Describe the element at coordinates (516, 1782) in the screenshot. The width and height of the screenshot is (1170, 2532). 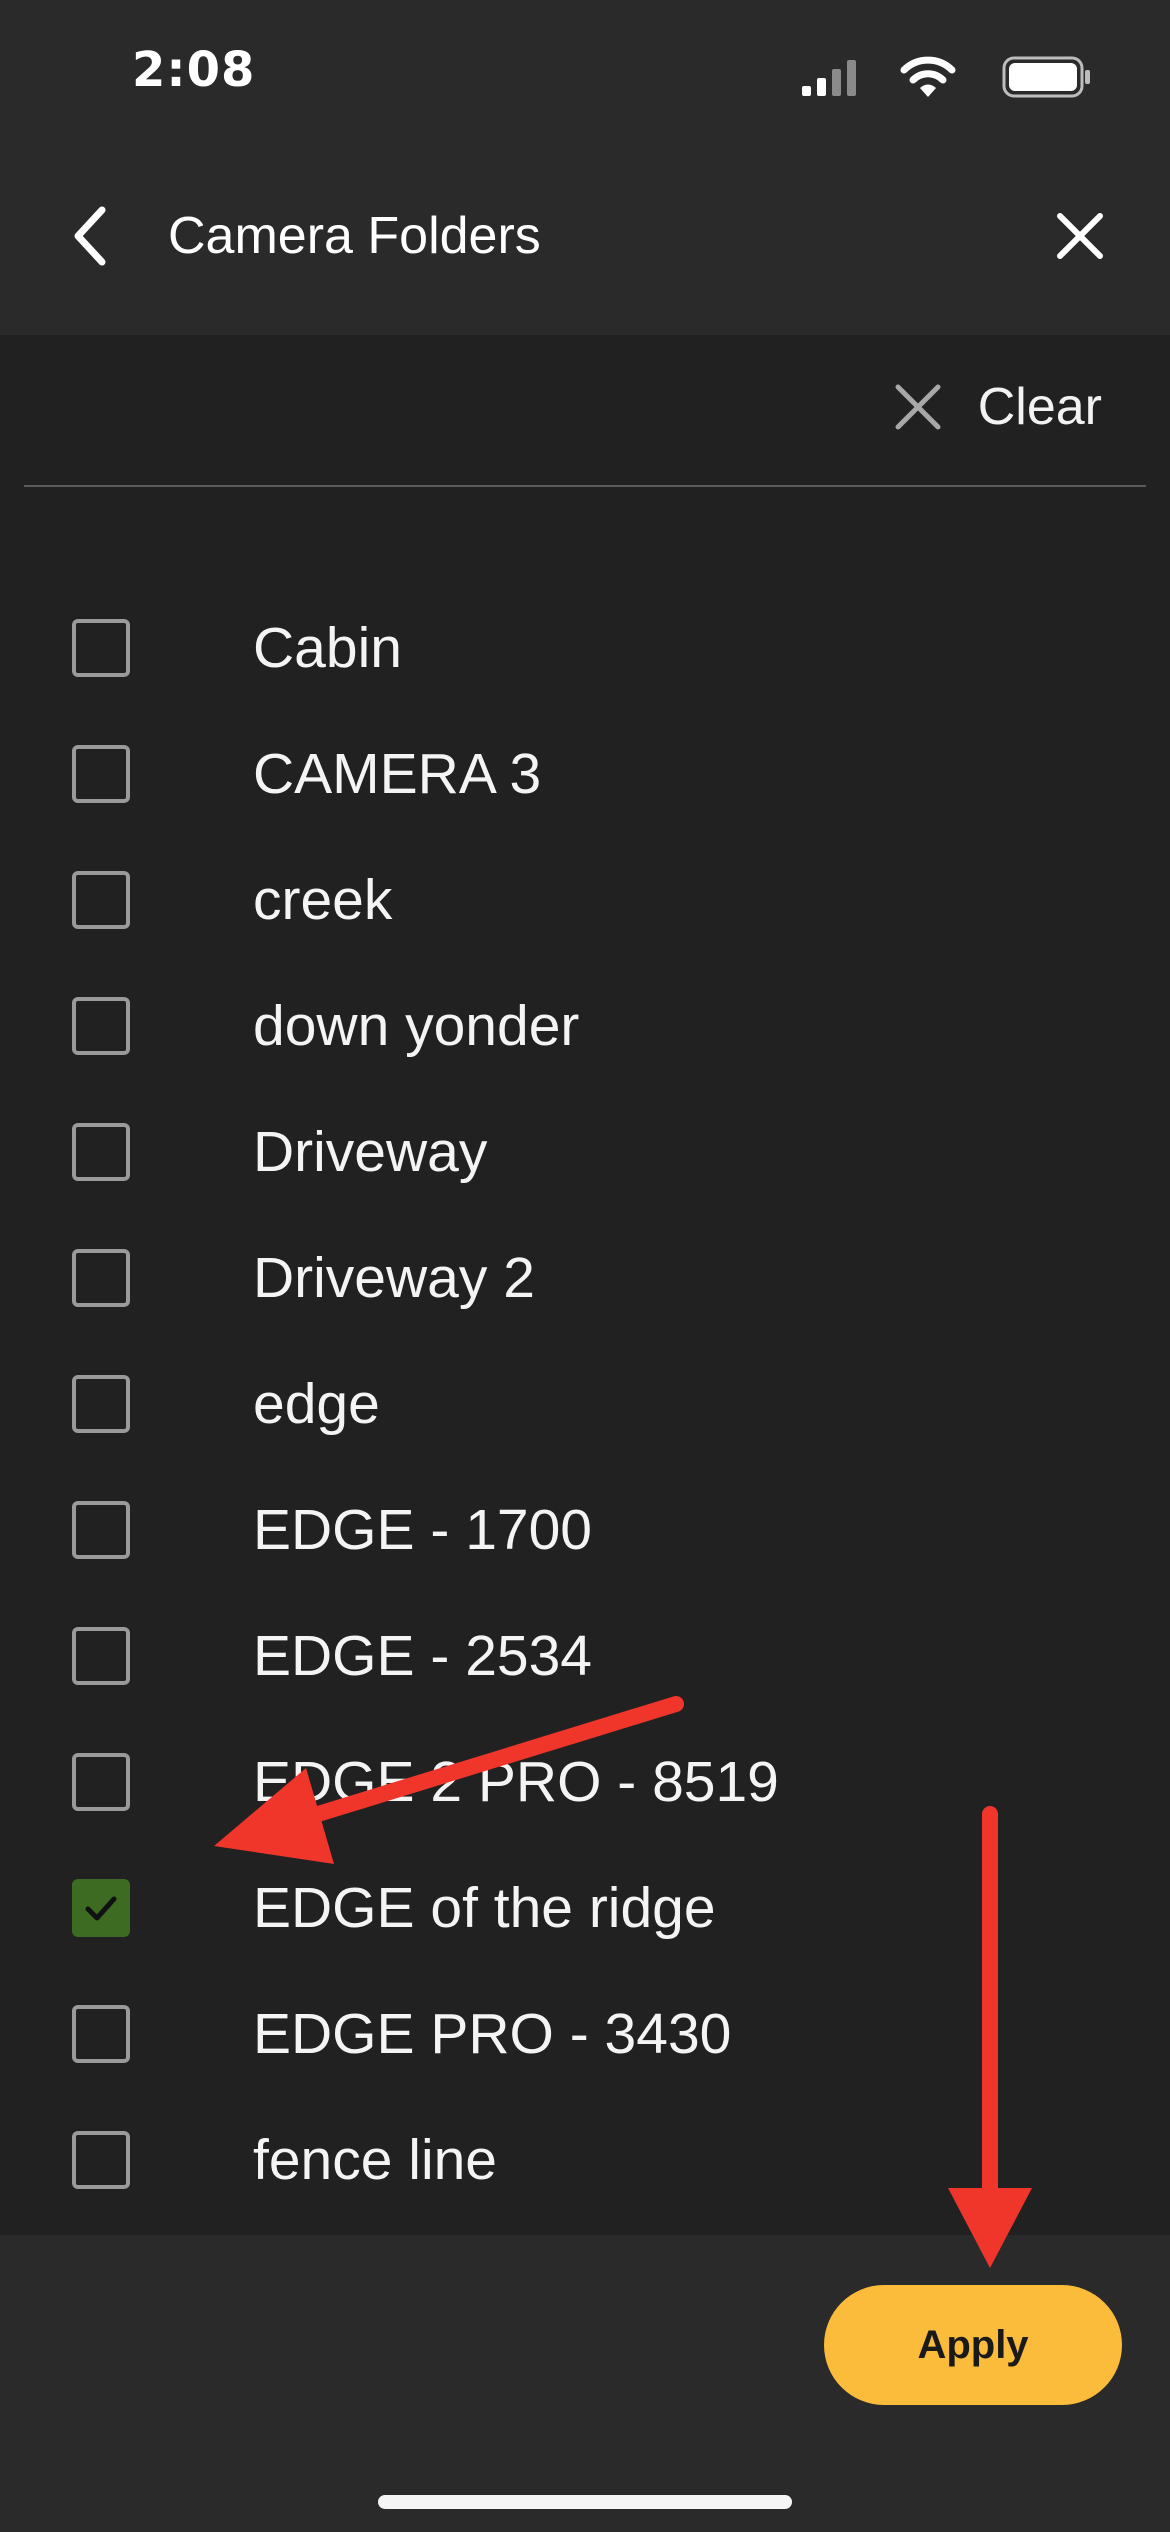
I see `folder-label: EDGE 2 PRO - 8519` at that location.